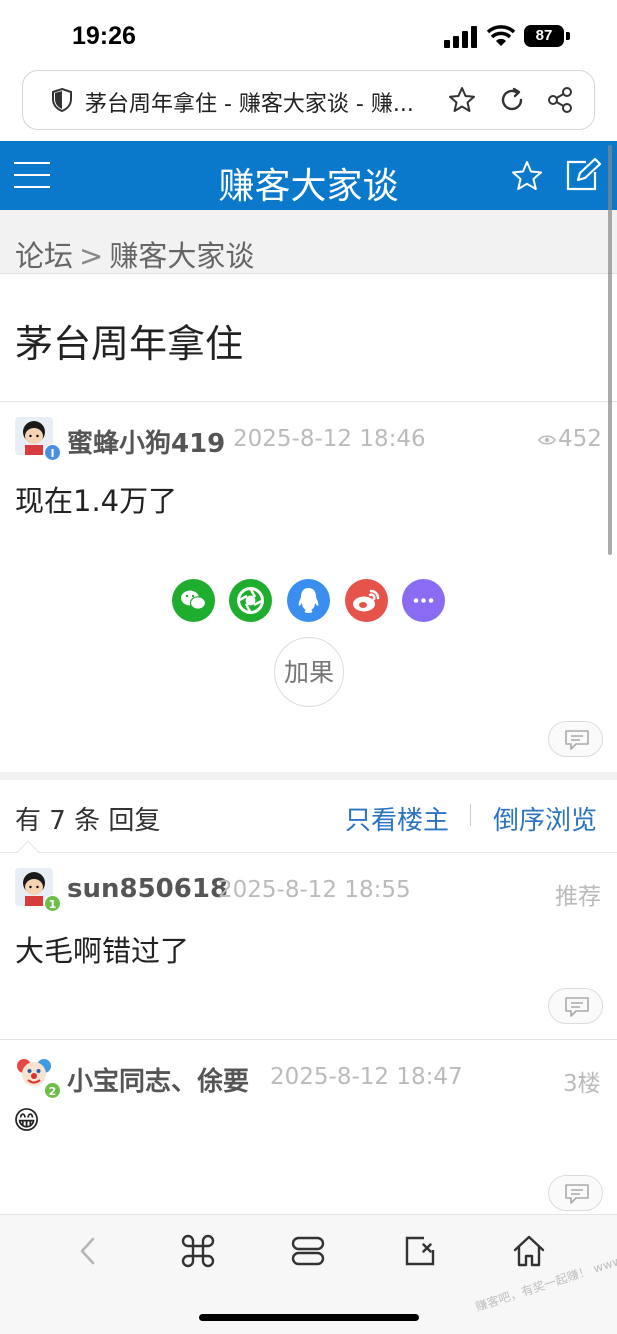  I want to click on eye-icon, so click(547, 439).